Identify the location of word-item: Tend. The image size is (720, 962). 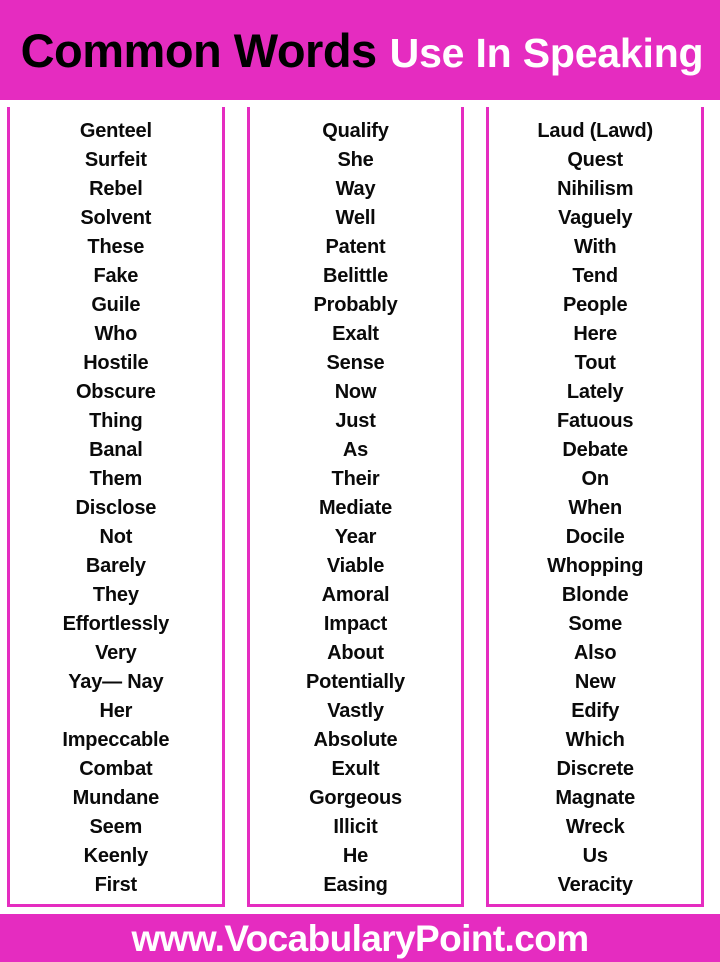
(595, 276).